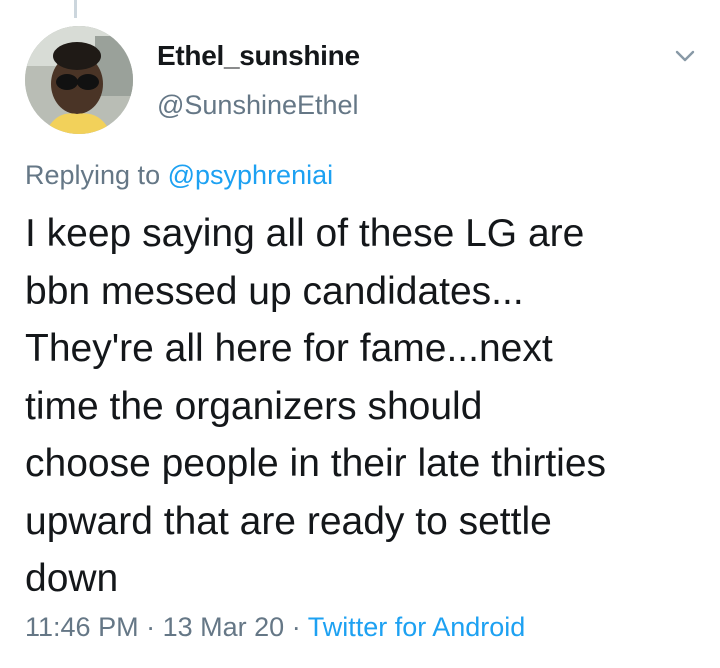  What do you see at coordinates (258, 105) in the screenshot?
I see `author-handle: @SunshineEthel` at bounding box center [258, 105].